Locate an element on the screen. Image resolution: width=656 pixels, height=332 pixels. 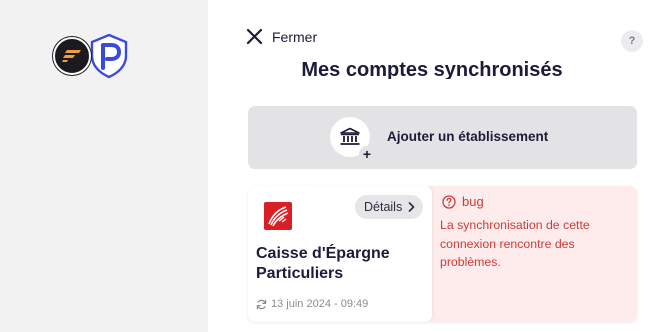
sync-icon is located at coordinates (261, 304).